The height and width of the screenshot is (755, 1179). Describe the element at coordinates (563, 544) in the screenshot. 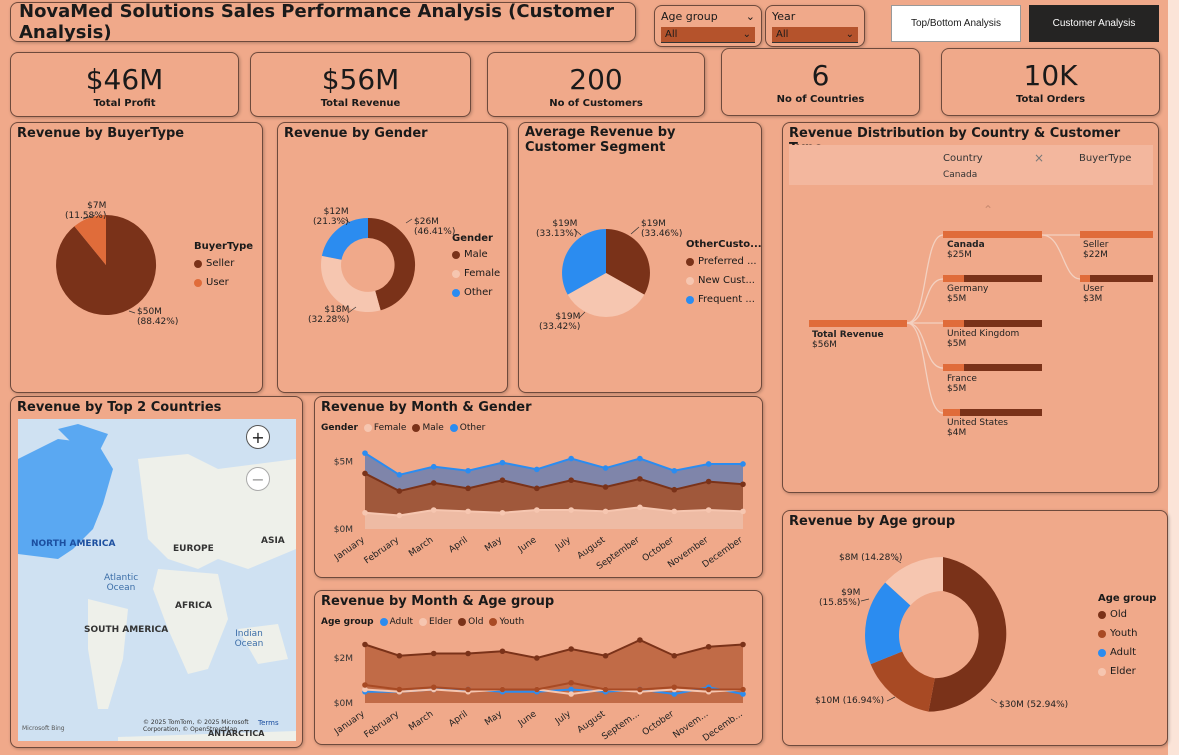

I see `x-tick-label: July` at that location.